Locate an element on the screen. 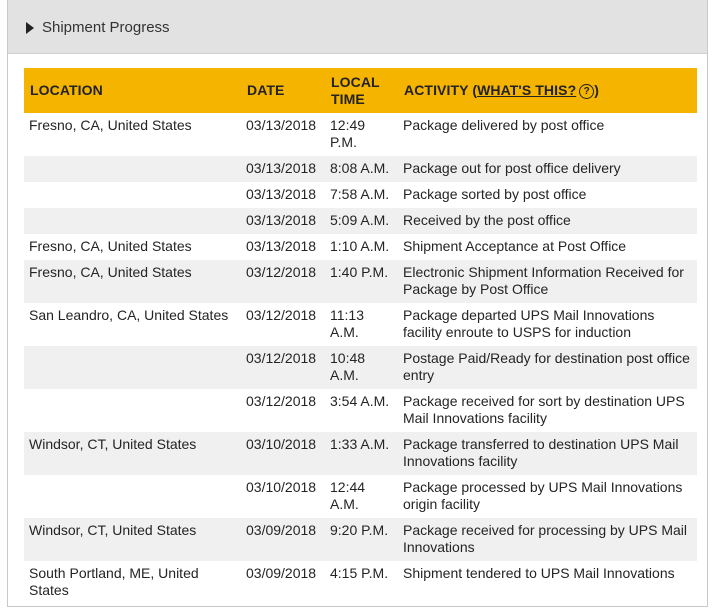 The width and height of the screenshot is (716, 616). time-cell: 7:58 A.M. is located at coordinates (360, 194).